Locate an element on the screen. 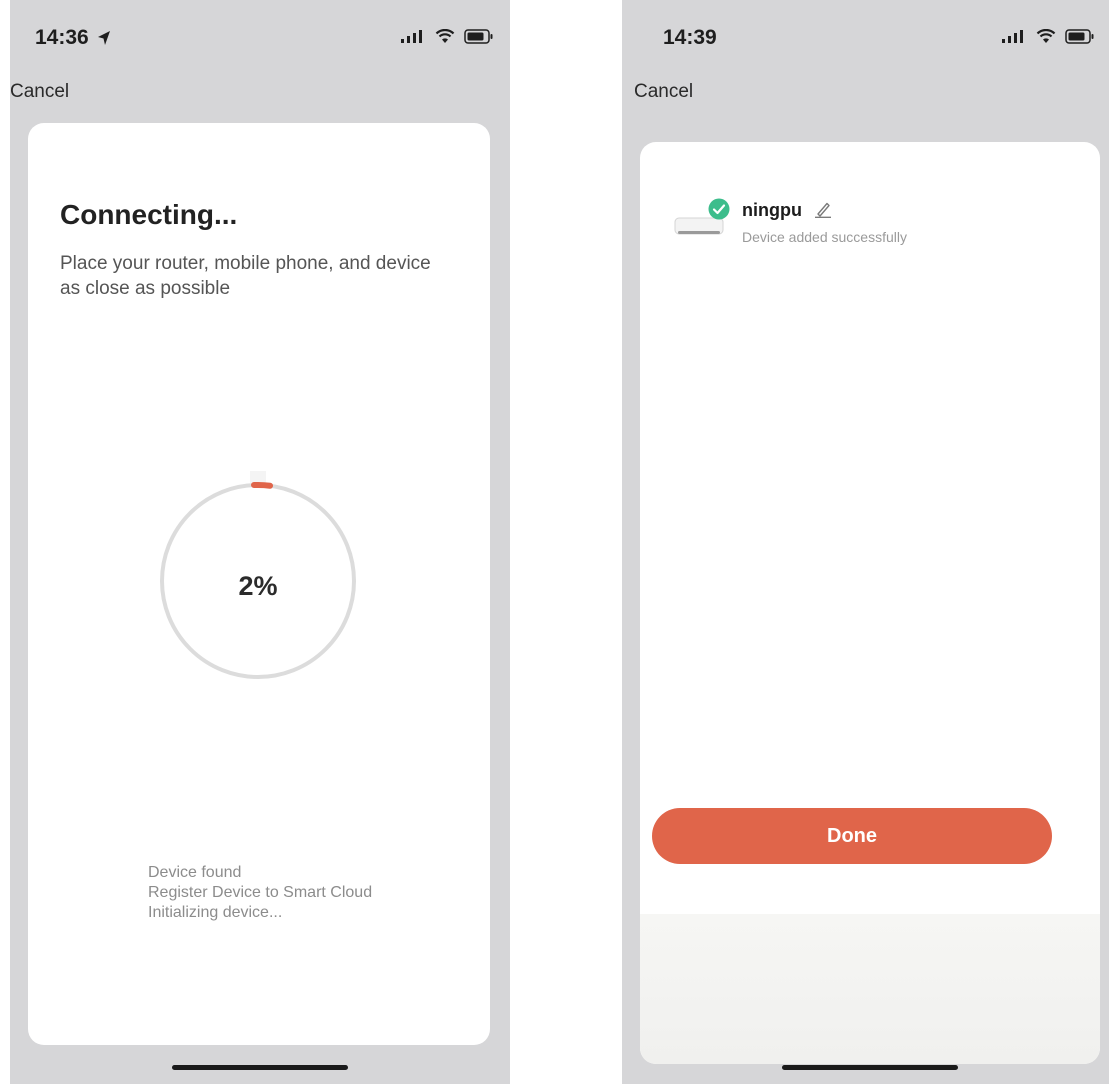 The height and width of the screenshot is (1084, 1109). edit-pencil-icon is located at coordinates (823, 209).